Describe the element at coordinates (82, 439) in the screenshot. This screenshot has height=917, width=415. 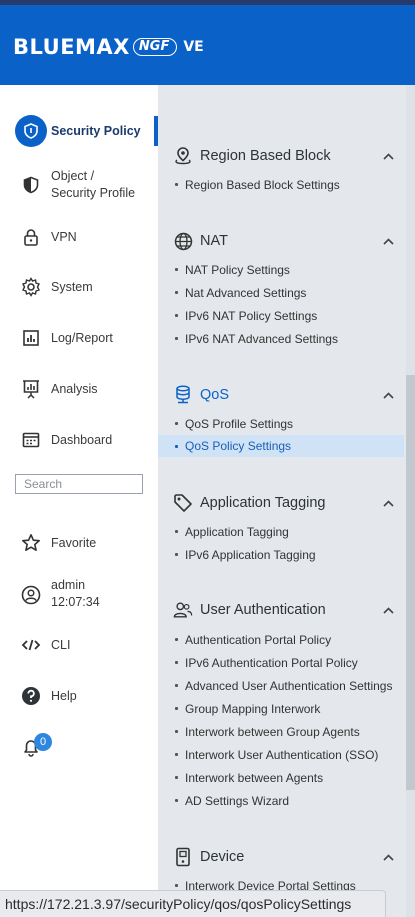
I see `sidebar-item-label: Dashboard` at that location.